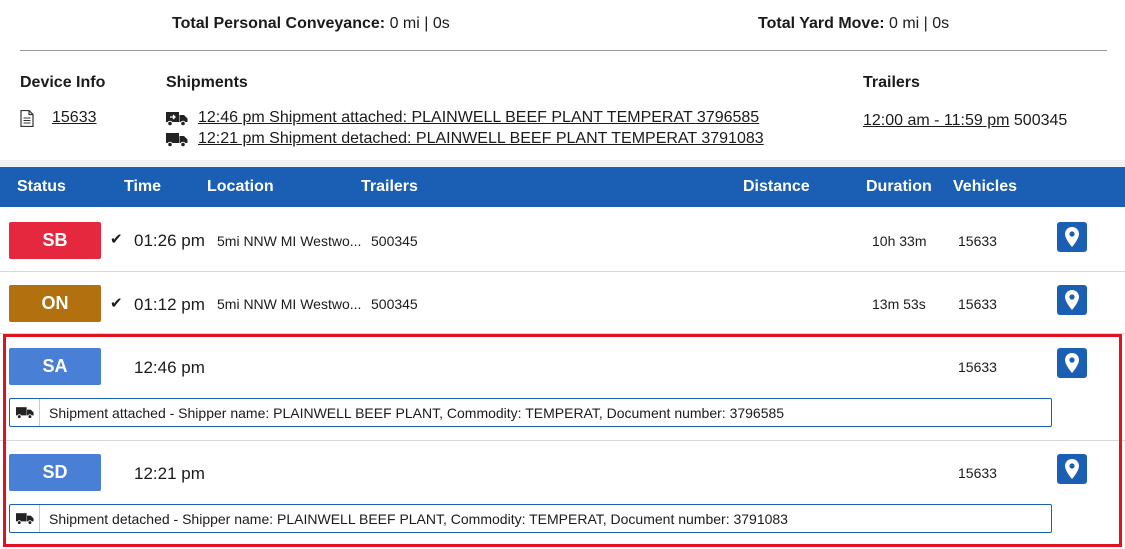 This screenshot has width=1125, height=549. I want to click on row-time: 01:12 pm, so click(169, 304).